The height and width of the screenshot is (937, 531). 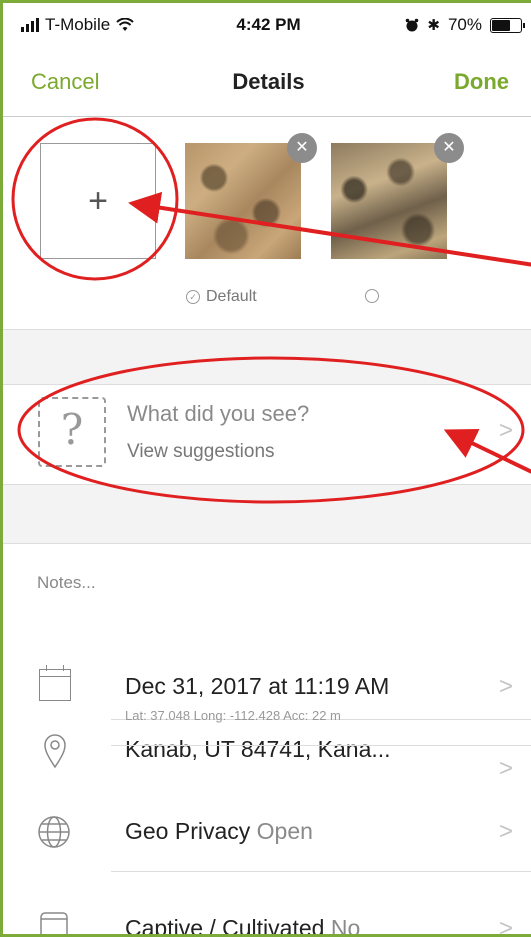 I want to click on geo-privacy-row: Geo Privacy Open, so click(x=219, y=831).